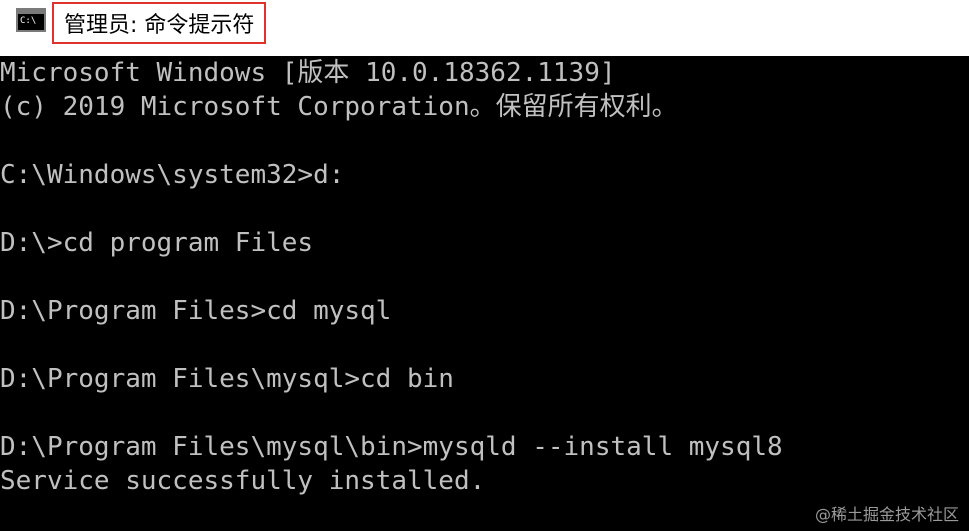 This screenshot has width=969, height=531. Describe the element at coordinates (172, 175) in the screenshot. I see `console-line: C:\Windows\system32>d:` at that location.